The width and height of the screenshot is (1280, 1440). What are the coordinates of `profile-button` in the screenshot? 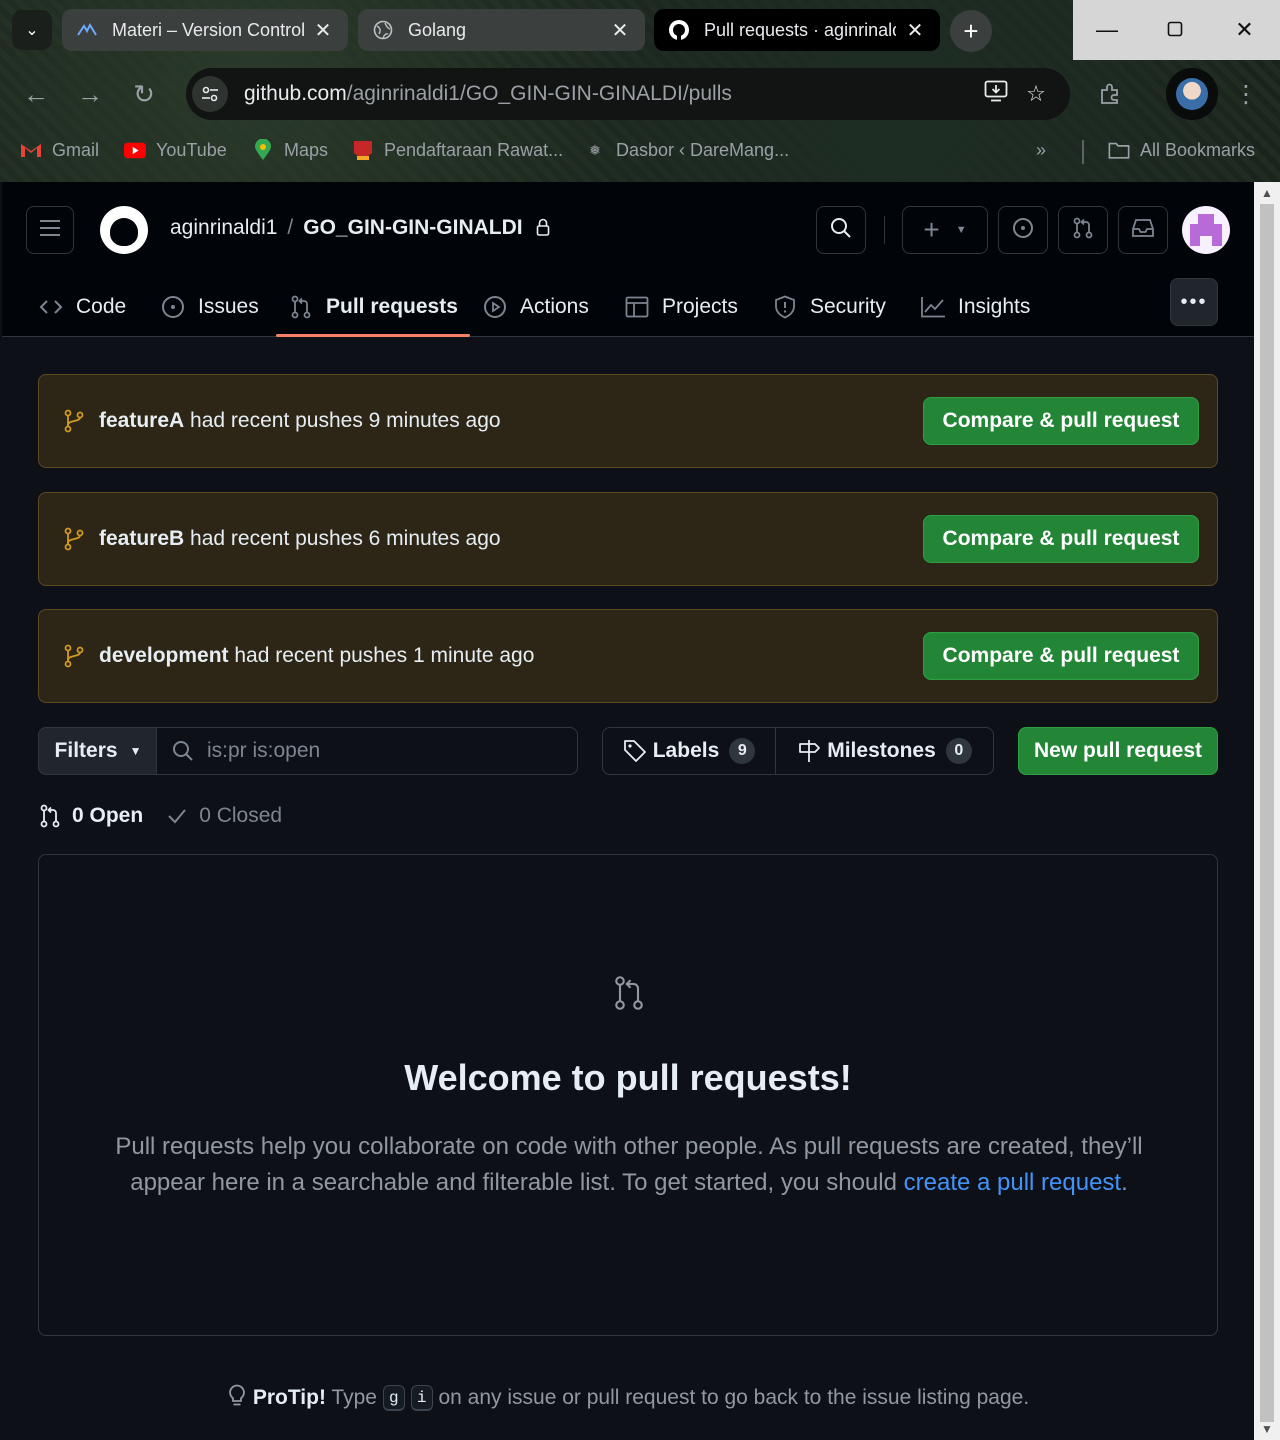 It's located at (1192, 94).